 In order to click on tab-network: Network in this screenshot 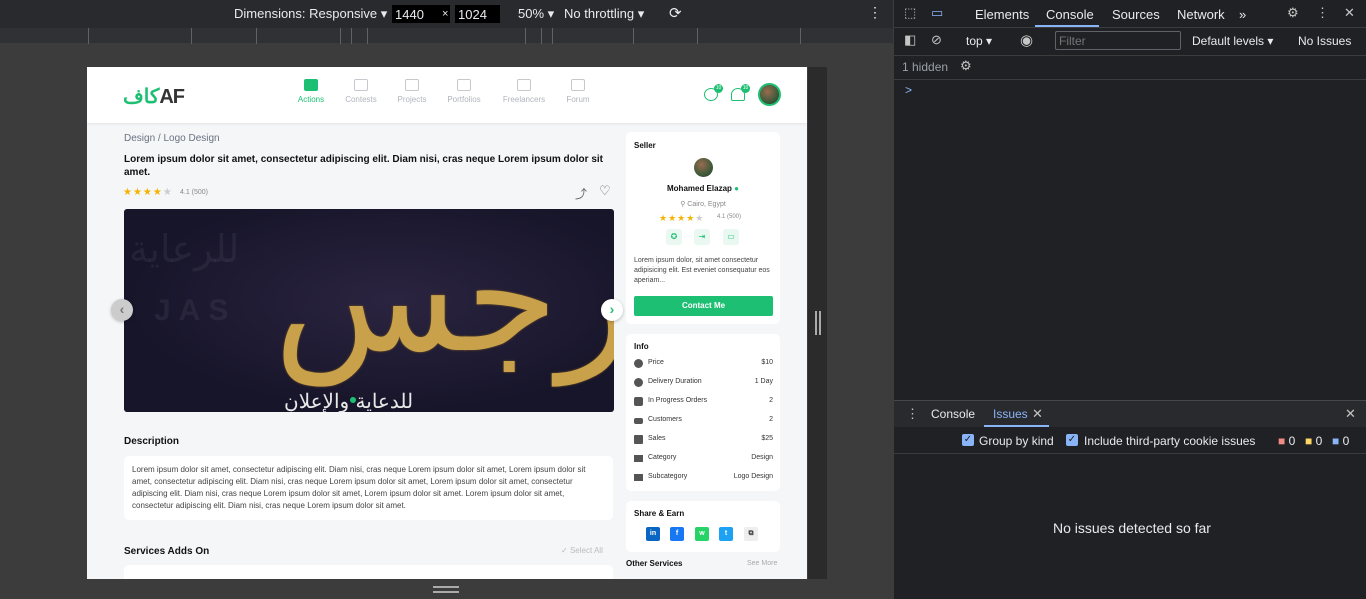, I will do `click(1201, 14)`.